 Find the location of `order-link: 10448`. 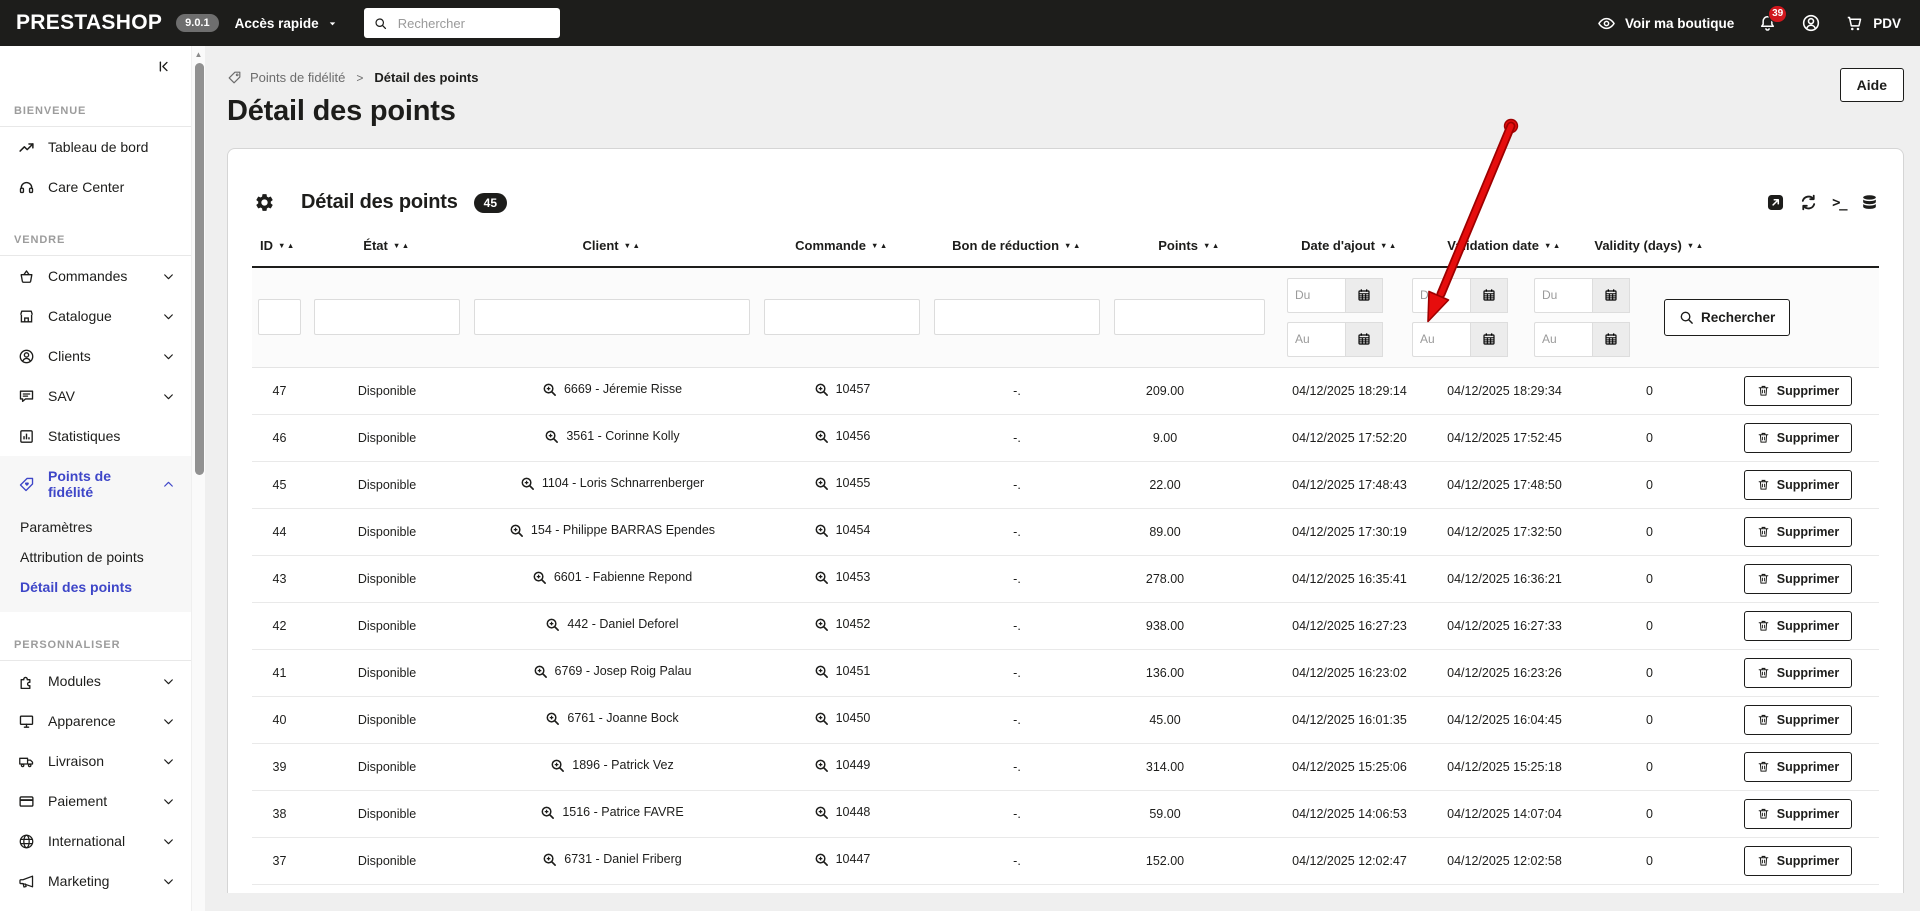

order-link: 10448 is located at coordinates (842, 812).